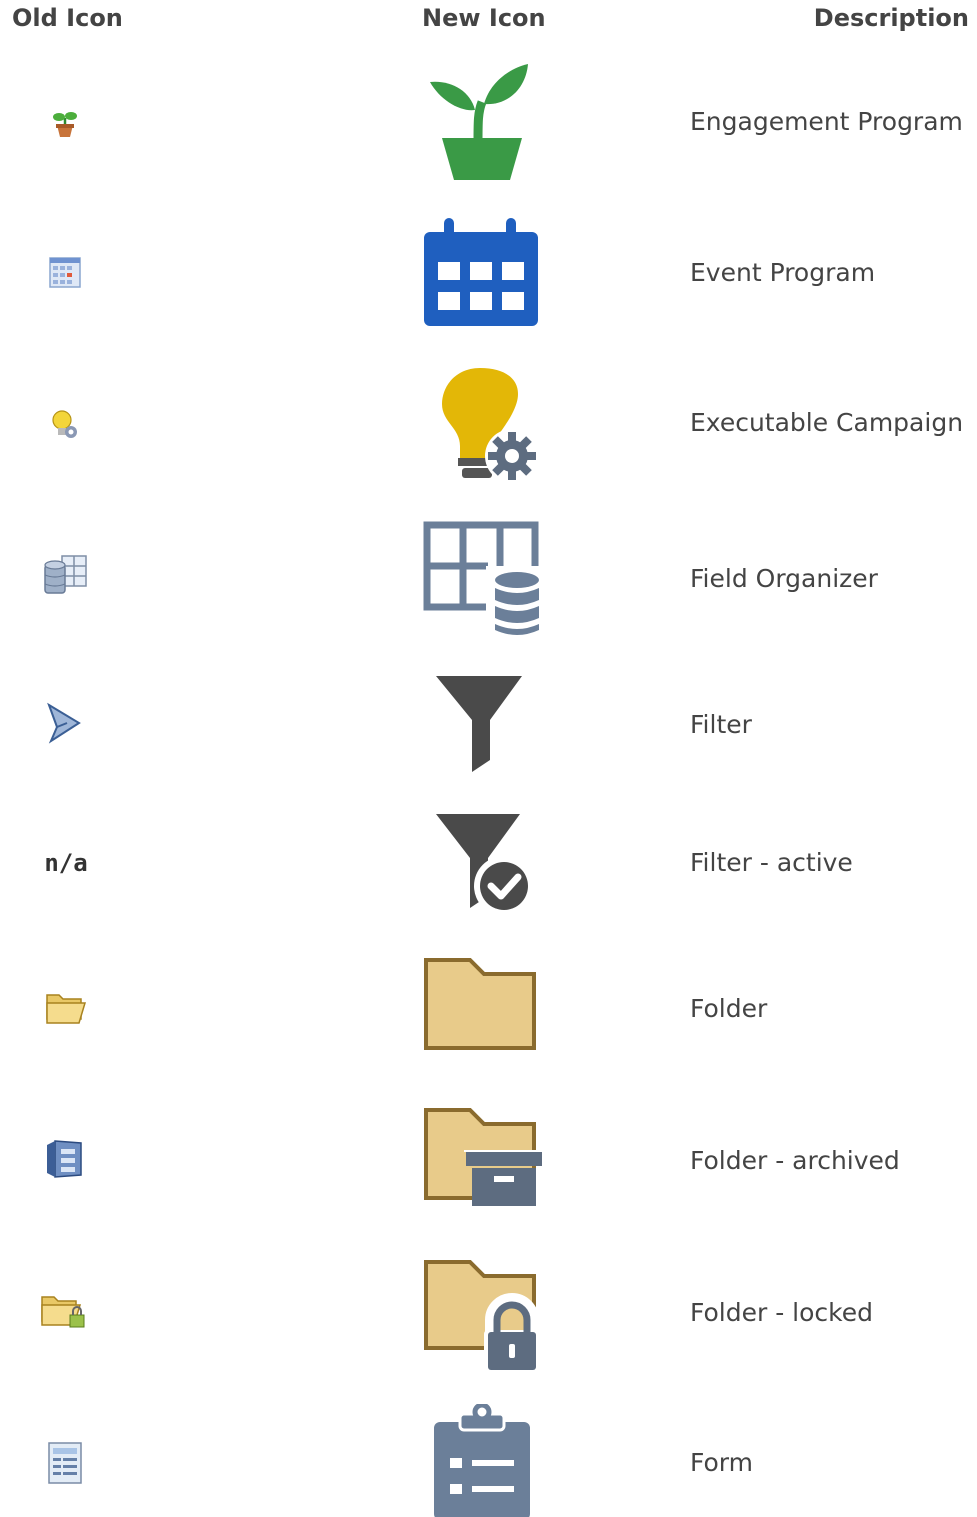  I want to click on small-form-icon, so click(65, 1463).